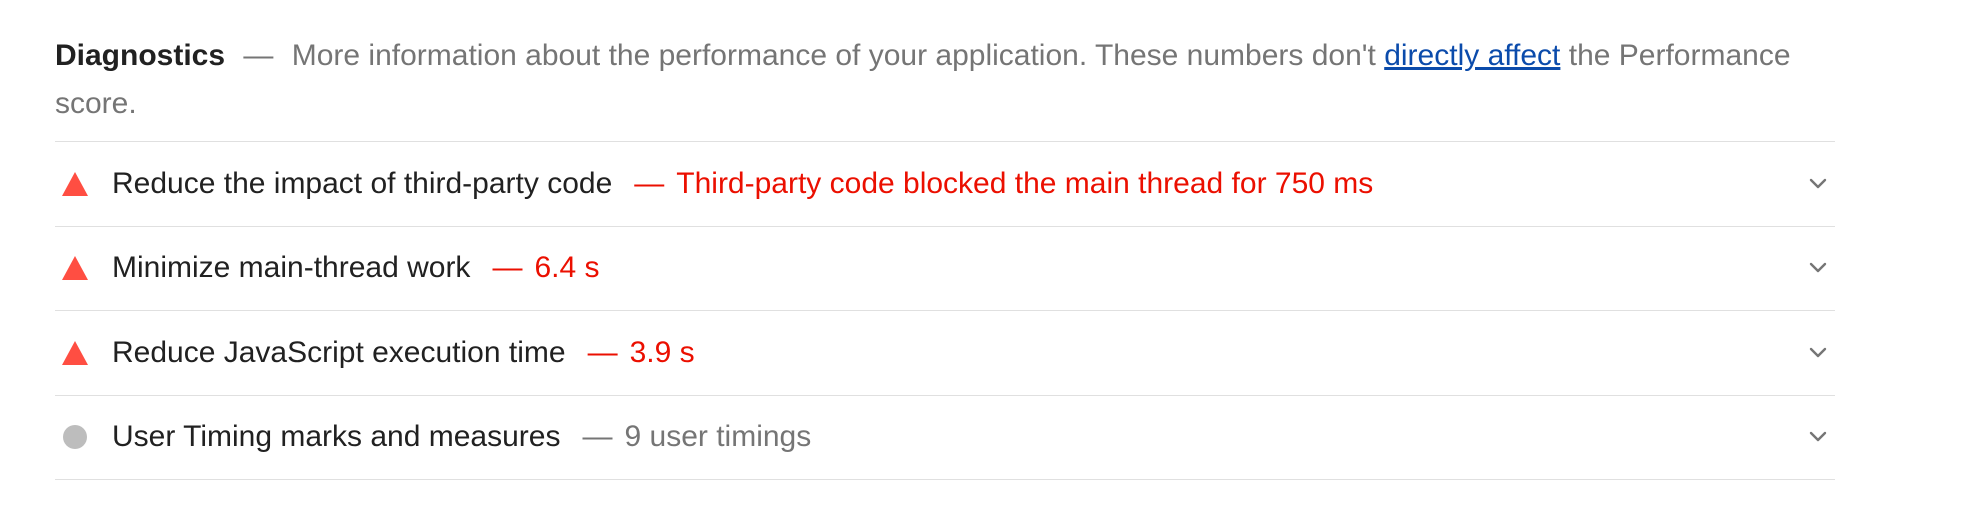  What do you see at coordinates (336, 437) in the screenshot?
I see `audit-title: User Timing marks and measures` at bounding box center [336, 437].